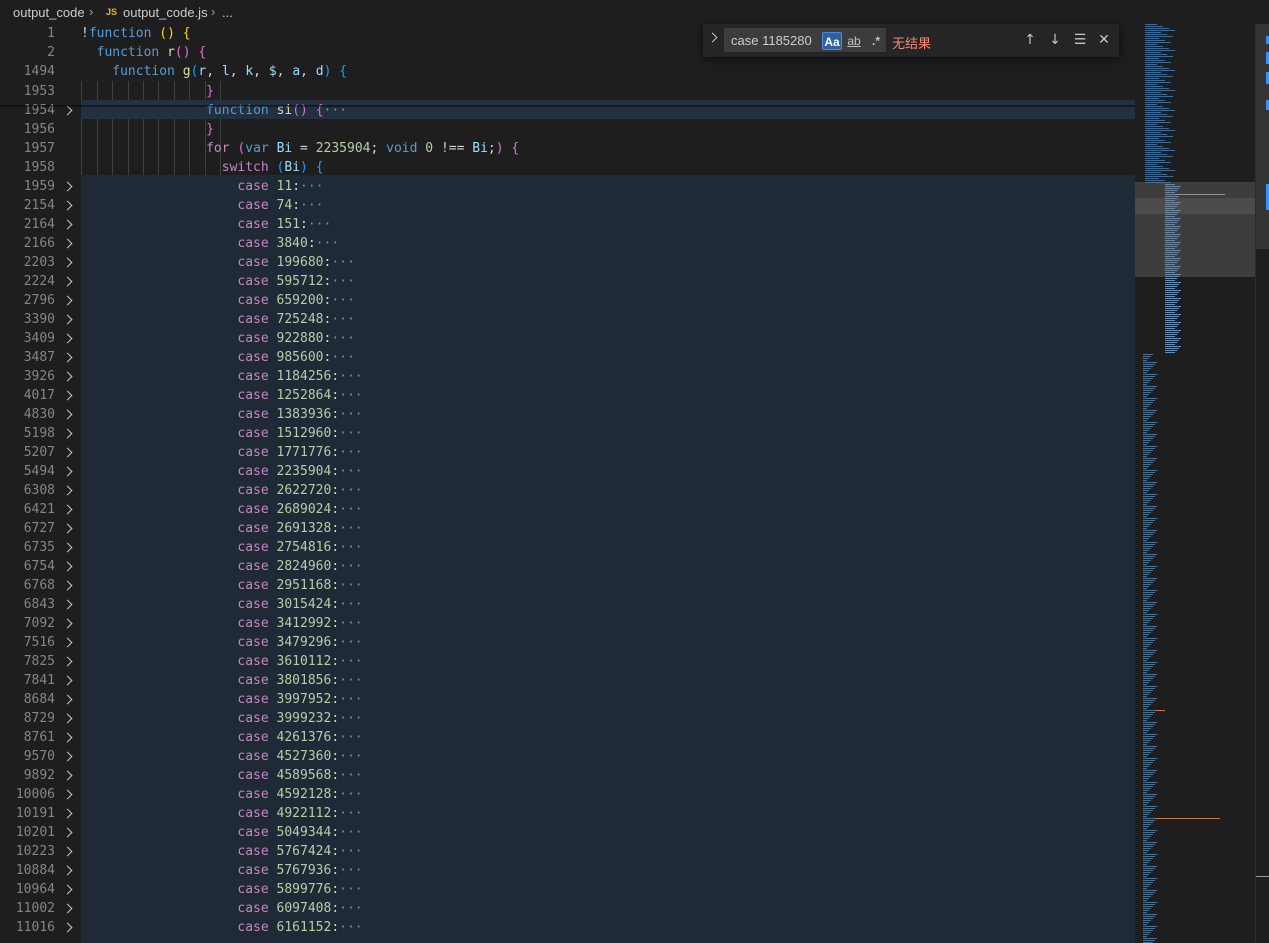  Describe the element at coordinates (567, 566) in the screenshot. I see `case-line: 6754 case 2824960:···` at that location.